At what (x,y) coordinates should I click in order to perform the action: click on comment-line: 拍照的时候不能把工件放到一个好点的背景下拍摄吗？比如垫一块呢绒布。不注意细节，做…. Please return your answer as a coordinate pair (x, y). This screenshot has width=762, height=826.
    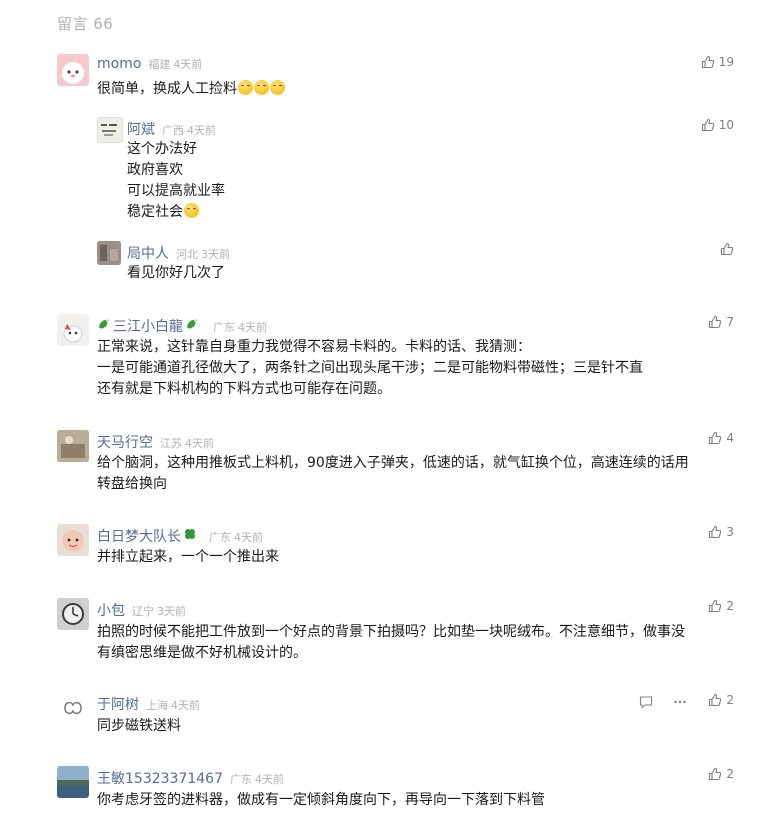
    Looking at the image, I should click on (391, 632).